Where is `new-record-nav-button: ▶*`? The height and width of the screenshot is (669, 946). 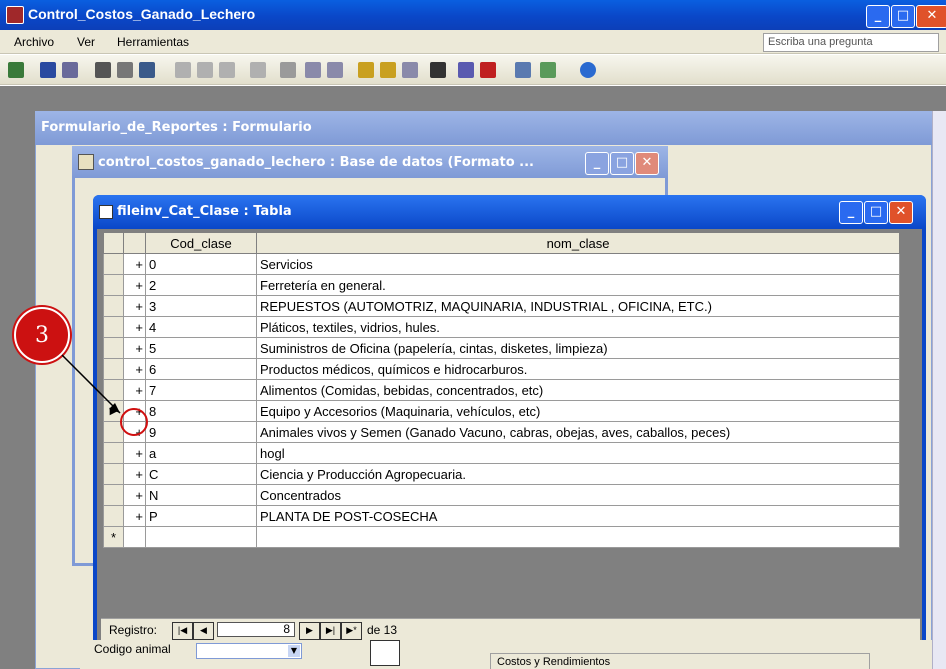
new-record-nav-button: ▶* is located at coordinates (351, 631).